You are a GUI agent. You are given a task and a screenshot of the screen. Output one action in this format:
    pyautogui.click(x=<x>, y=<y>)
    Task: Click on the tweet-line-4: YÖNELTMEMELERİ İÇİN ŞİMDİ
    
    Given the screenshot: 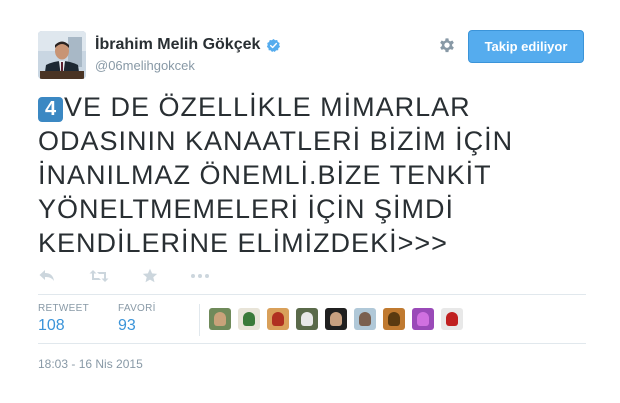 What is the action you would take?
    pyautogui.click(x=246, y=209)
    